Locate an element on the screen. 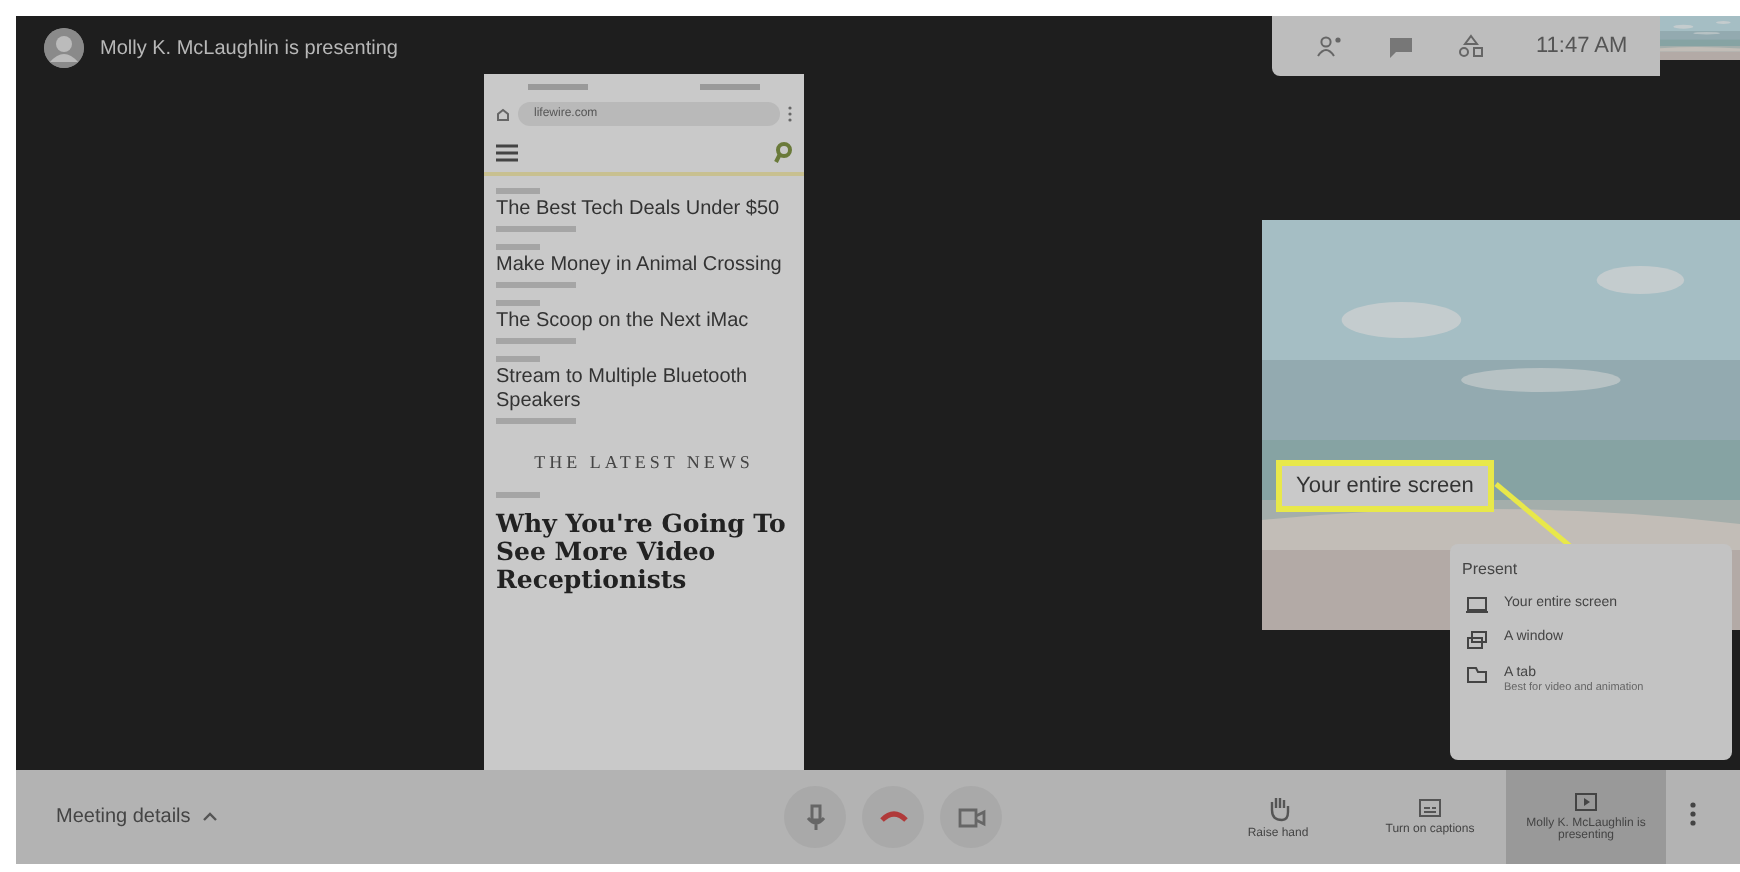  camera-button is located at coordinates (971, 817).